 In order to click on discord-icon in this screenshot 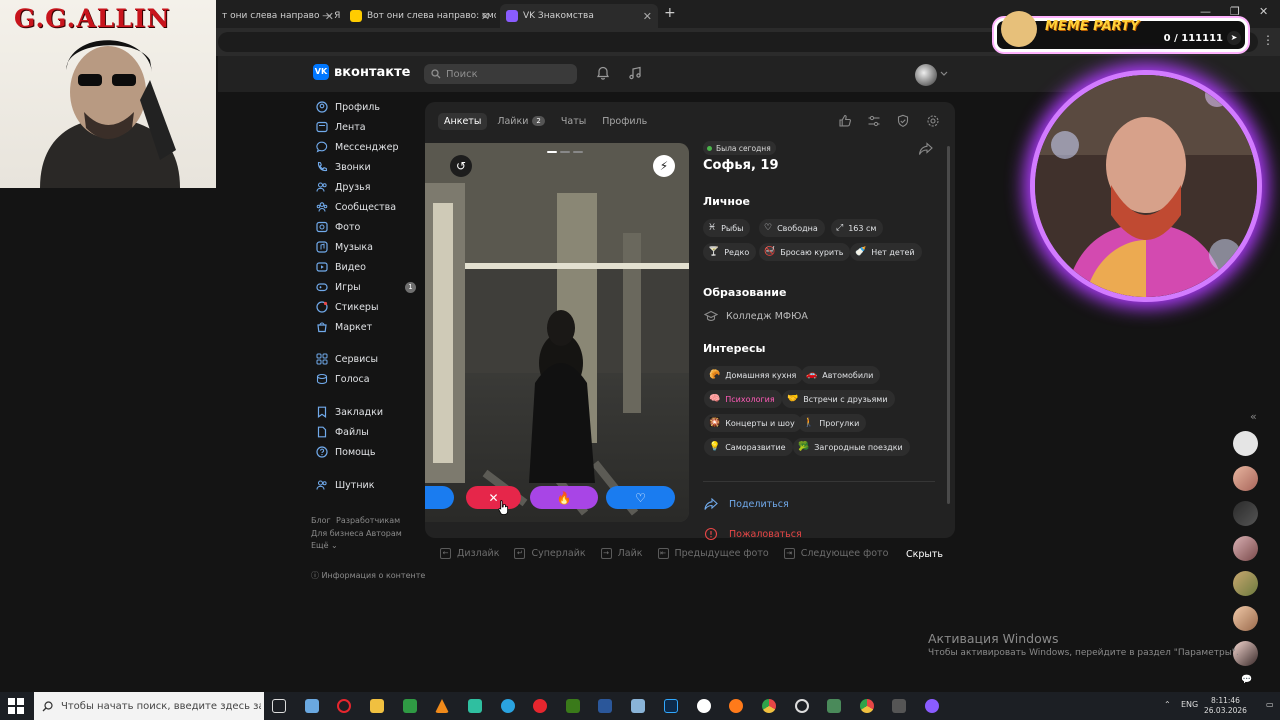, I will do `click(932, 706)`.